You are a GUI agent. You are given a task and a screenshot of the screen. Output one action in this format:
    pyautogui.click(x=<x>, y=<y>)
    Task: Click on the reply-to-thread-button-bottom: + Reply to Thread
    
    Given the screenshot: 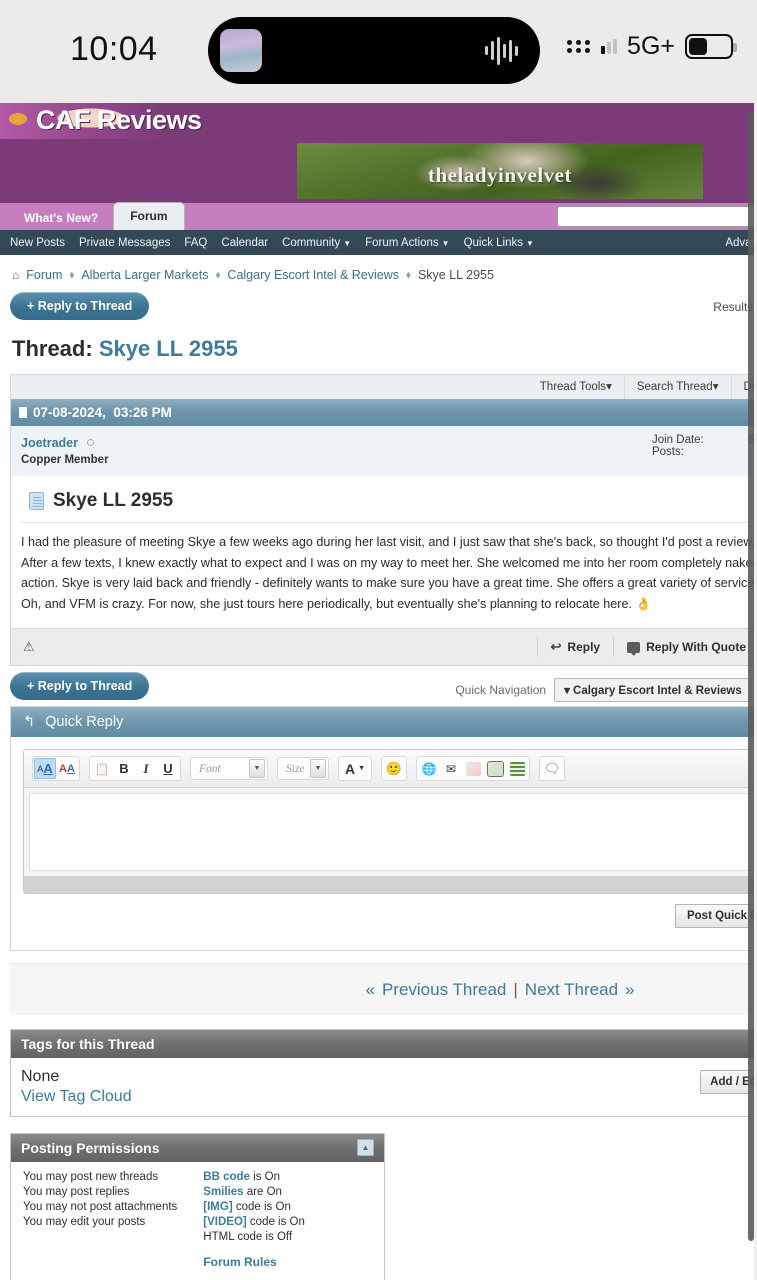 What is the action you would take?
    pyautogui.click(x=80, y=686)
    